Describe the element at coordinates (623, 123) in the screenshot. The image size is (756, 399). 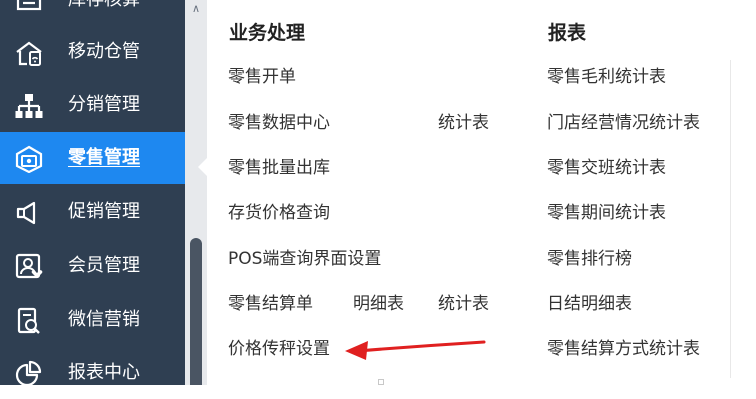
I see `report-item-store-operations: 门店经营情况统计表` at that location.